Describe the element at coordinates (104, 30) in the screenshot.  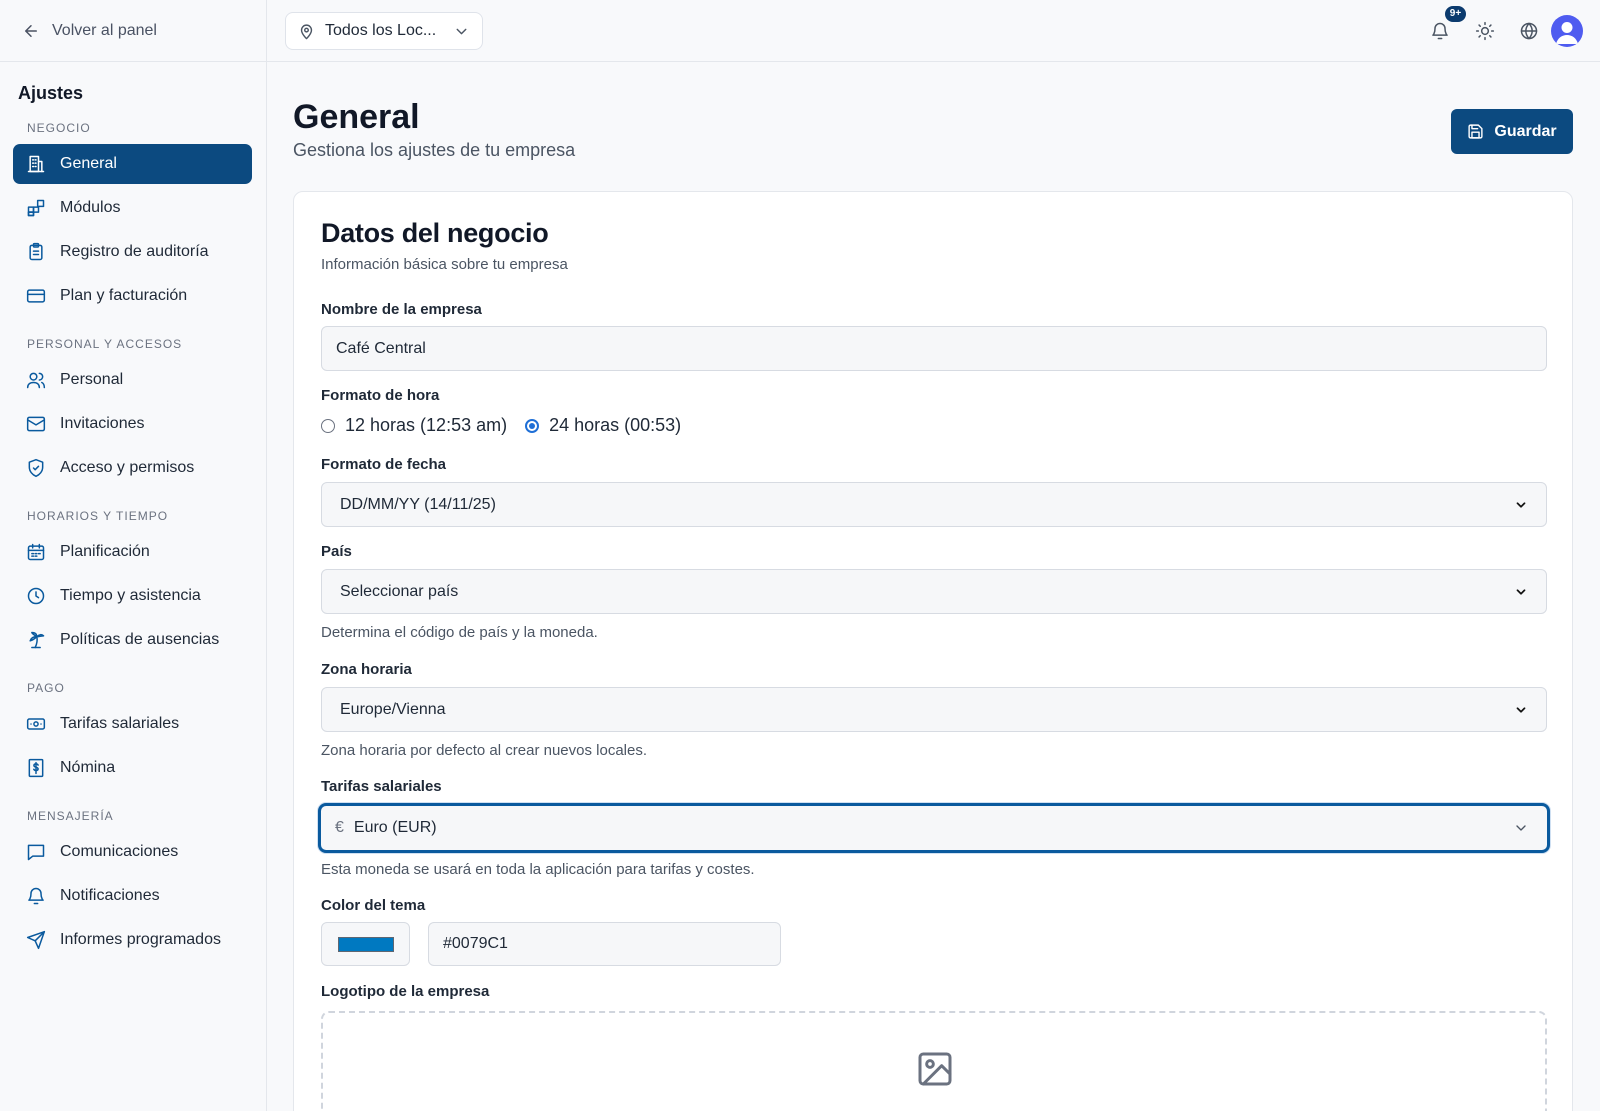
I see `back-link-label: Volver al panel` at that location.